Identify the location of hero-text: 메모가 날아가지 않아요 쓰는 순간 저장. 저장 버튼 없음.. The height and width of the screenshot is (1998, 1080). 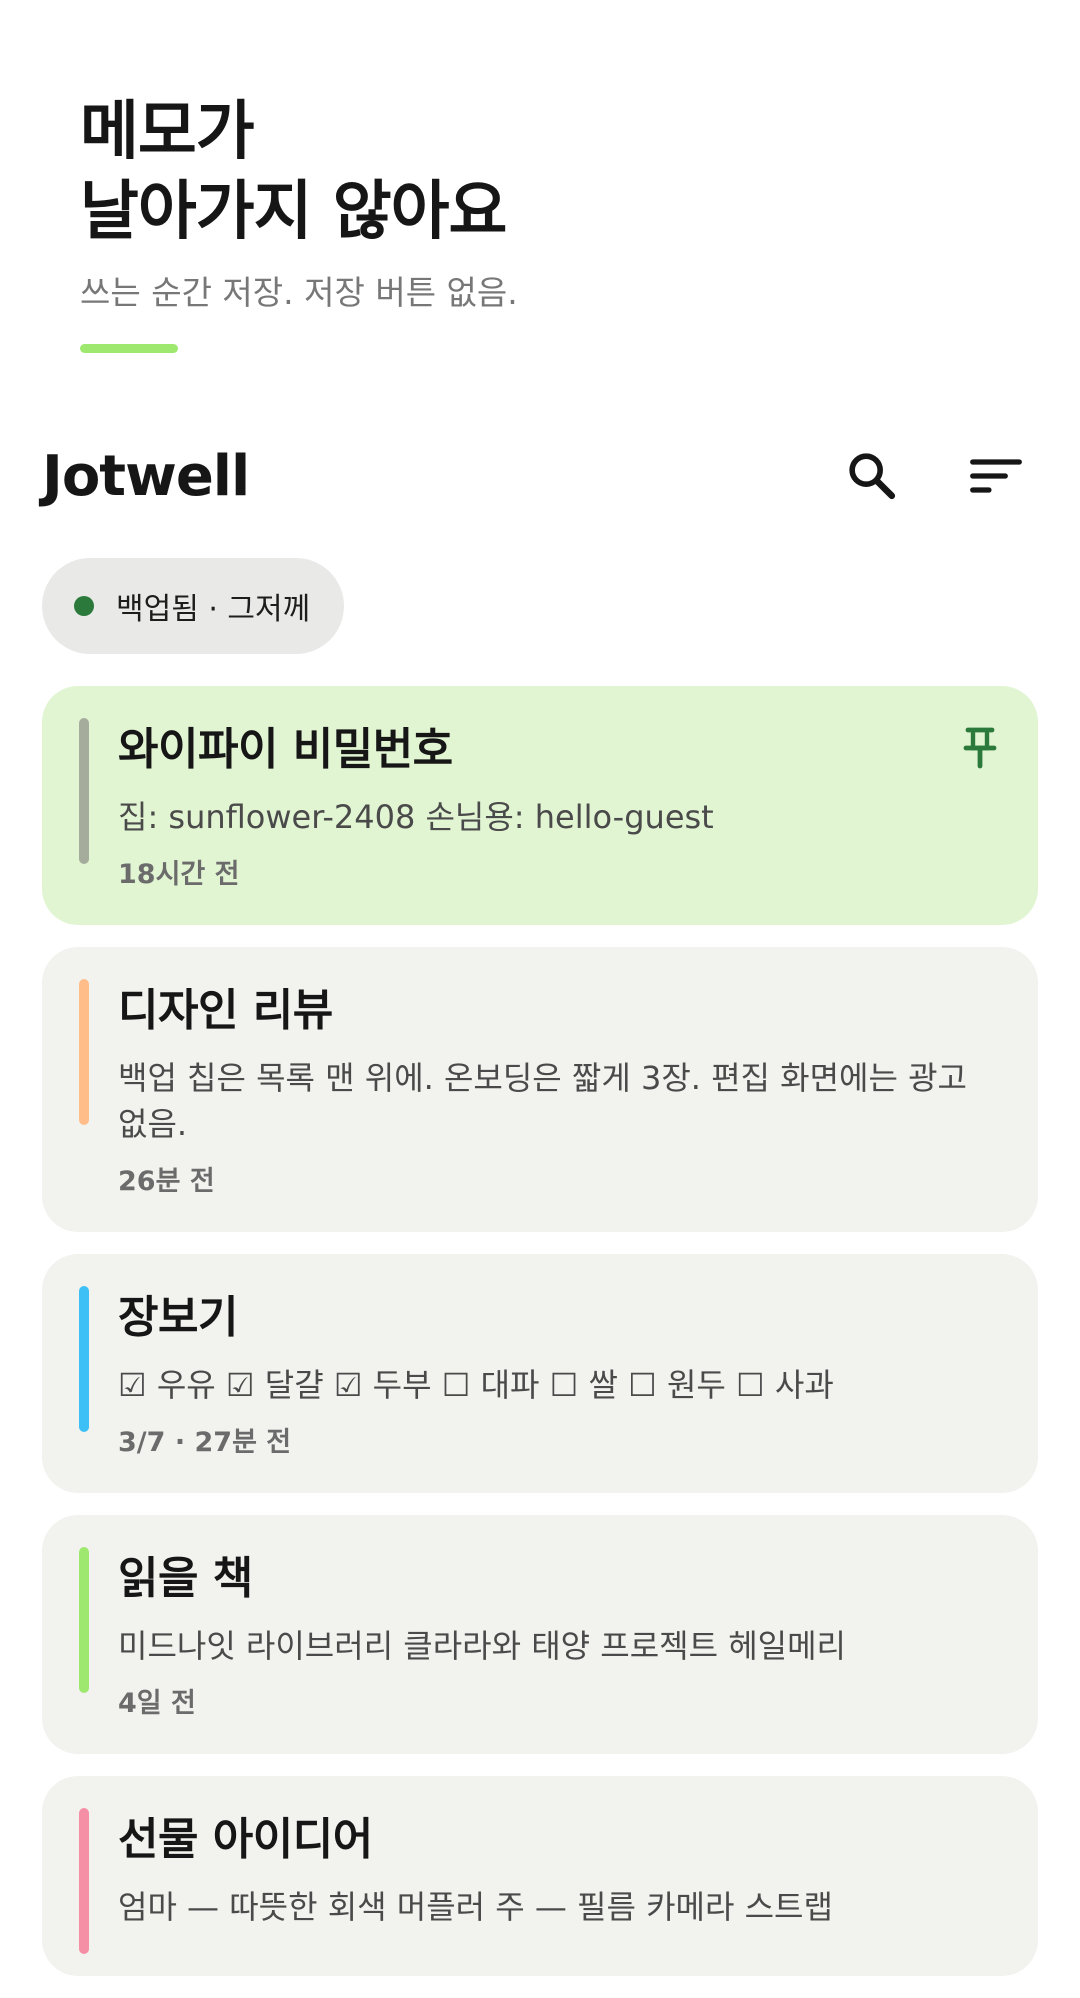
(530, 203).